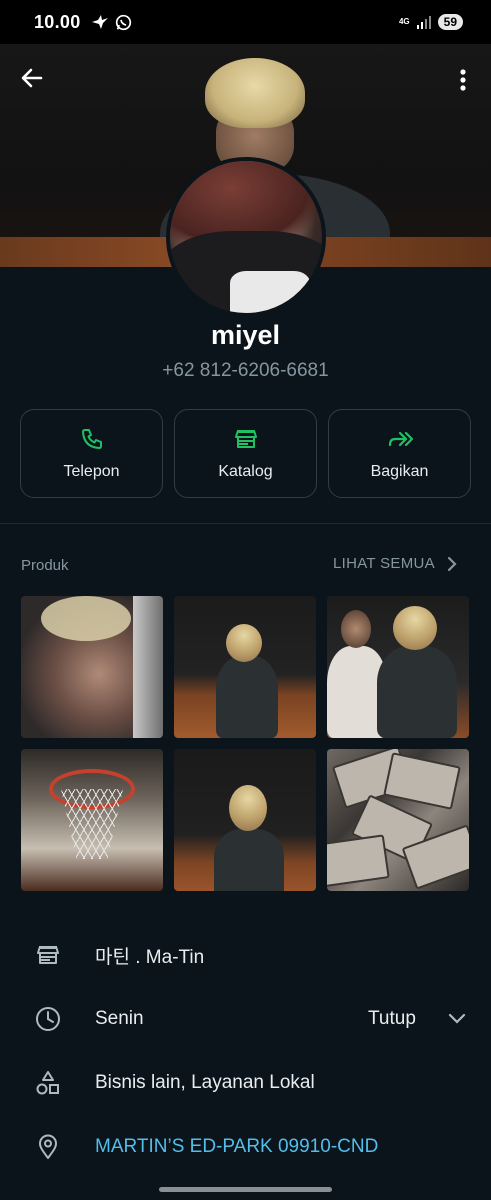  I want to click on bird-notification-icon, so click(99, 22).